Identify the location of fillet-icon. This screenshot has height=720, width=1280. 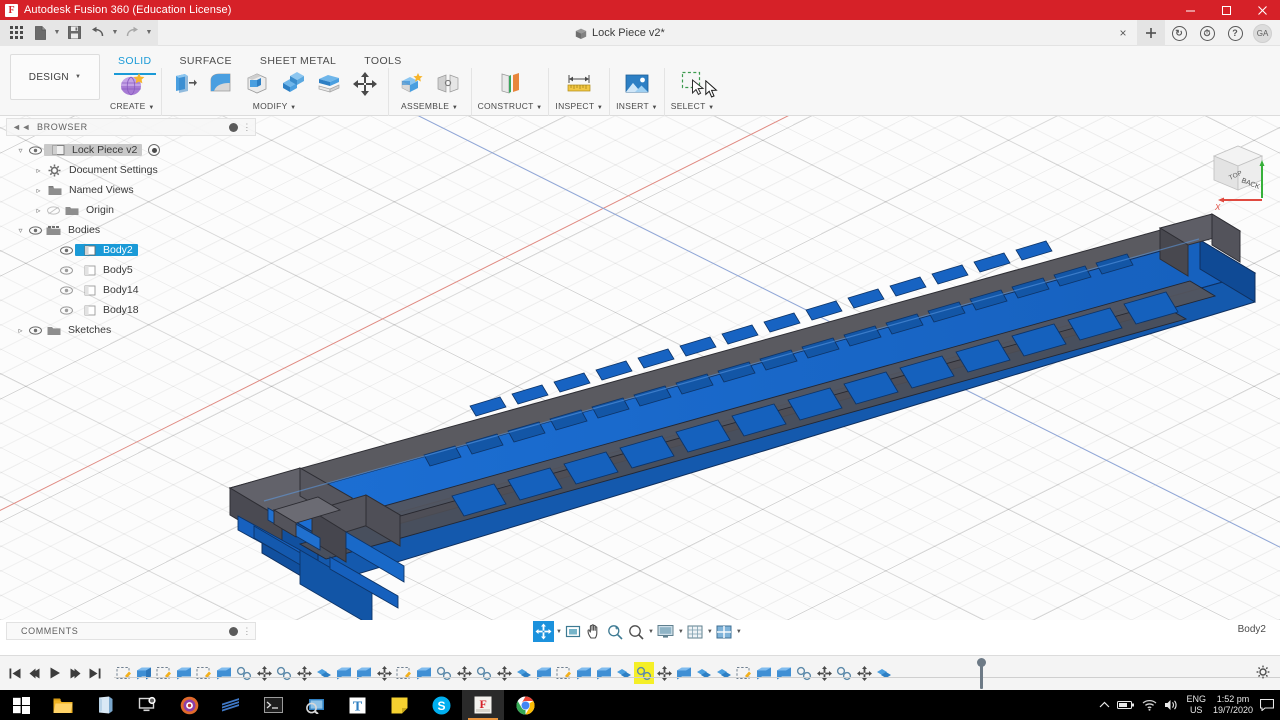
(221, 84).